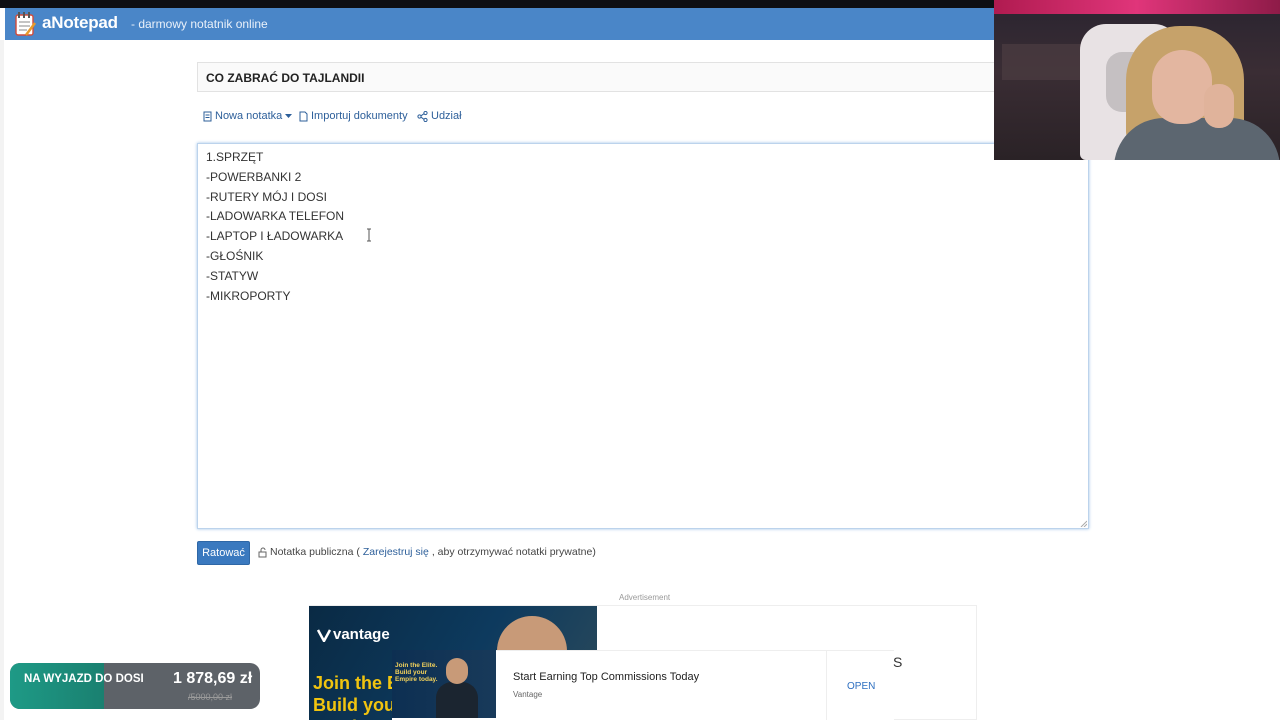  I want to click on ad-sponsor: Vantage, so click(528, 694).